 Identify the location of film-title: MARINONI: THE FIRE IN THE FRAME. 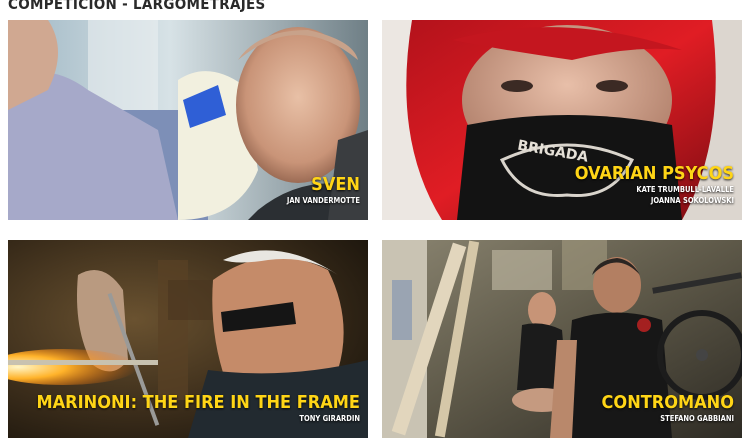
(198, 402).